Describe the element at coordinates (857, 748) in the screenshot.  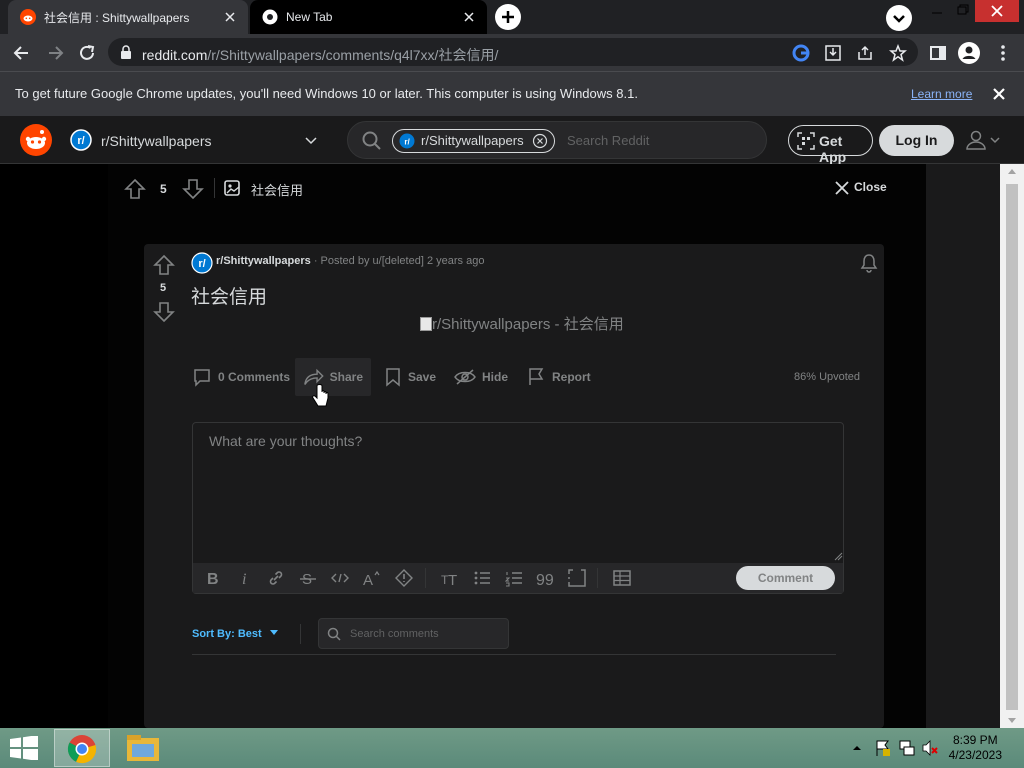
I see `tray-expand-icon` at that location.